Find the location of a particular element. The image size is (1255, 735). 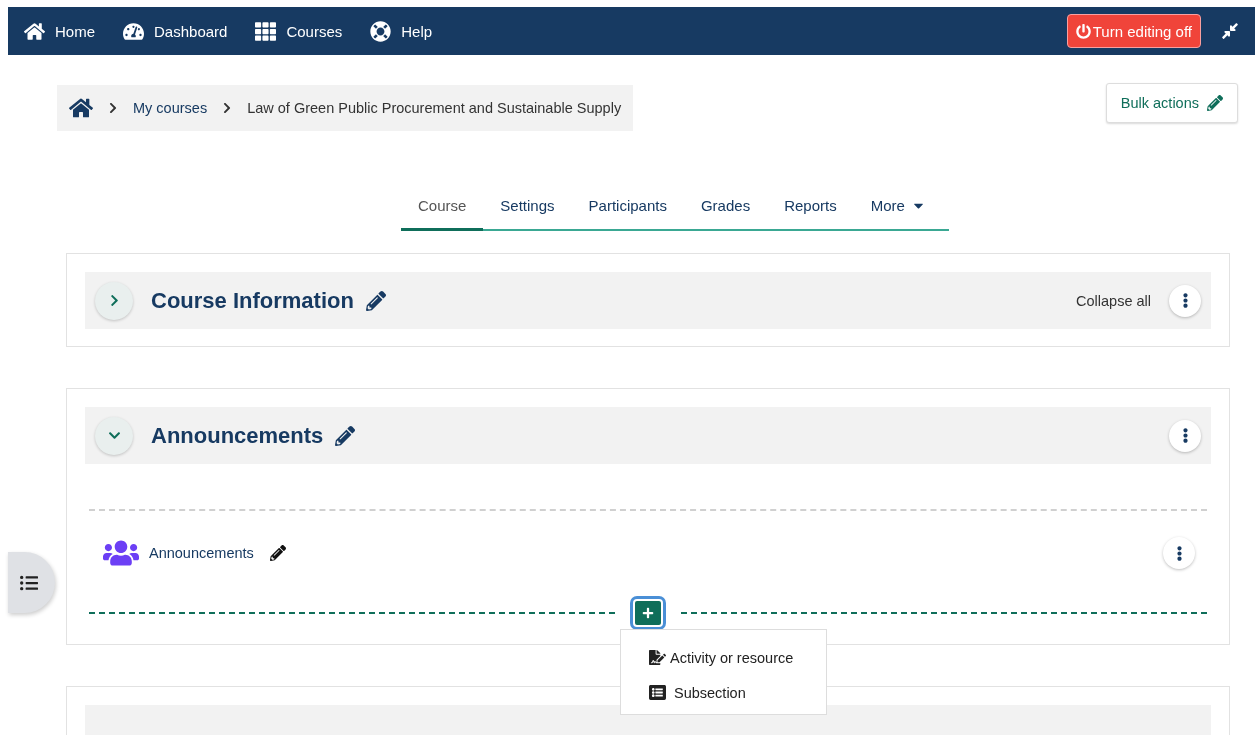

add-button is located at coordinates (648, 613).